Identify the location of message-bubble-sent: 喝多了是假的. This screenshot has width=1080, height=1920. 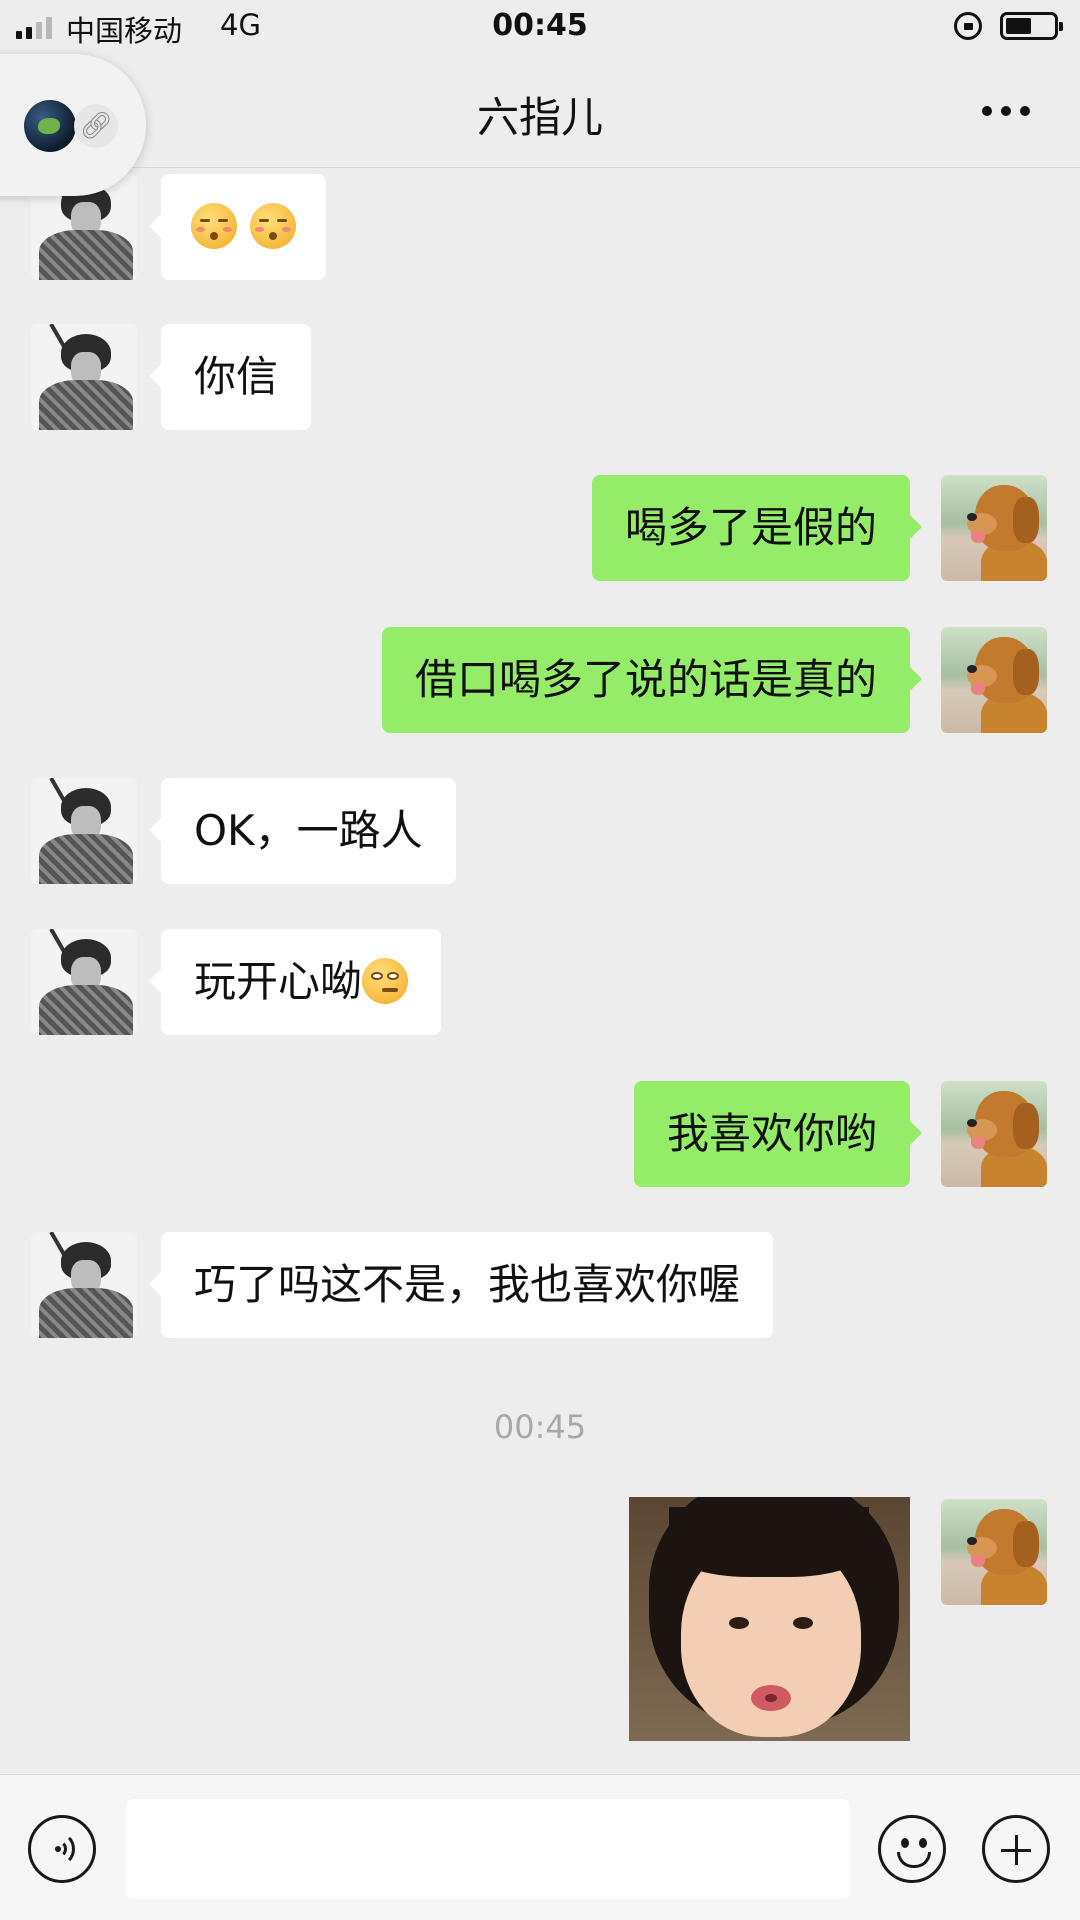
(757, 528).